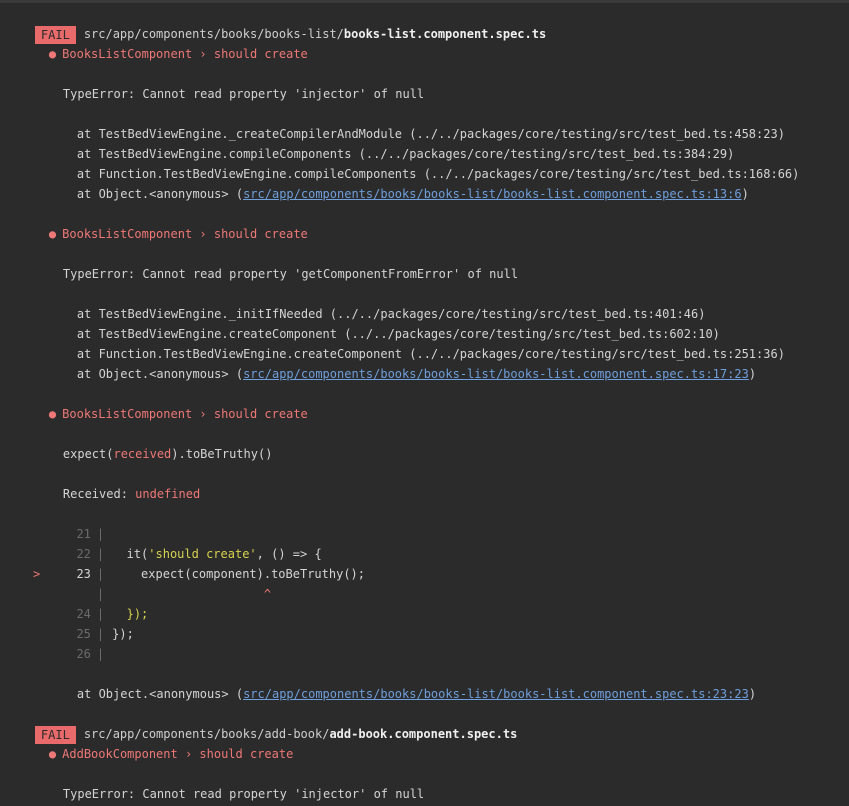 The height and width of the screenshot is (806, 849). What do you see at coordinates (66, 622) in the screenshot?
I see `code-line: 25 |});` at bounding box center [66, 622].